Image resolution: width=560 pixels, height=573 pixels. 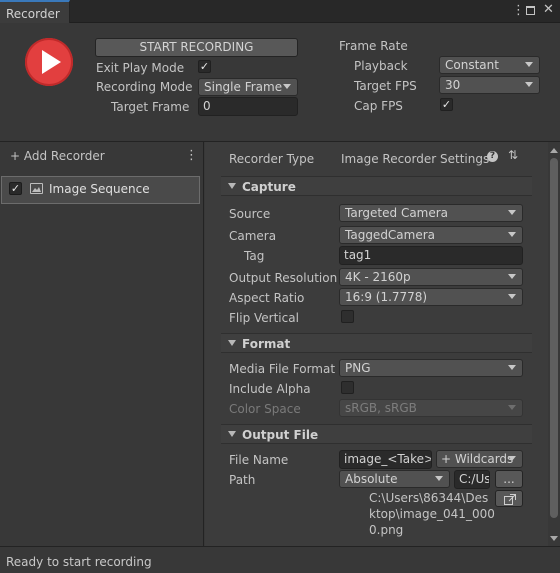 What do you see at coordinates (57, 156) in the screenshot?
I see `add-recorder-button: + Add Recorder` at bounding box center [57, 156].